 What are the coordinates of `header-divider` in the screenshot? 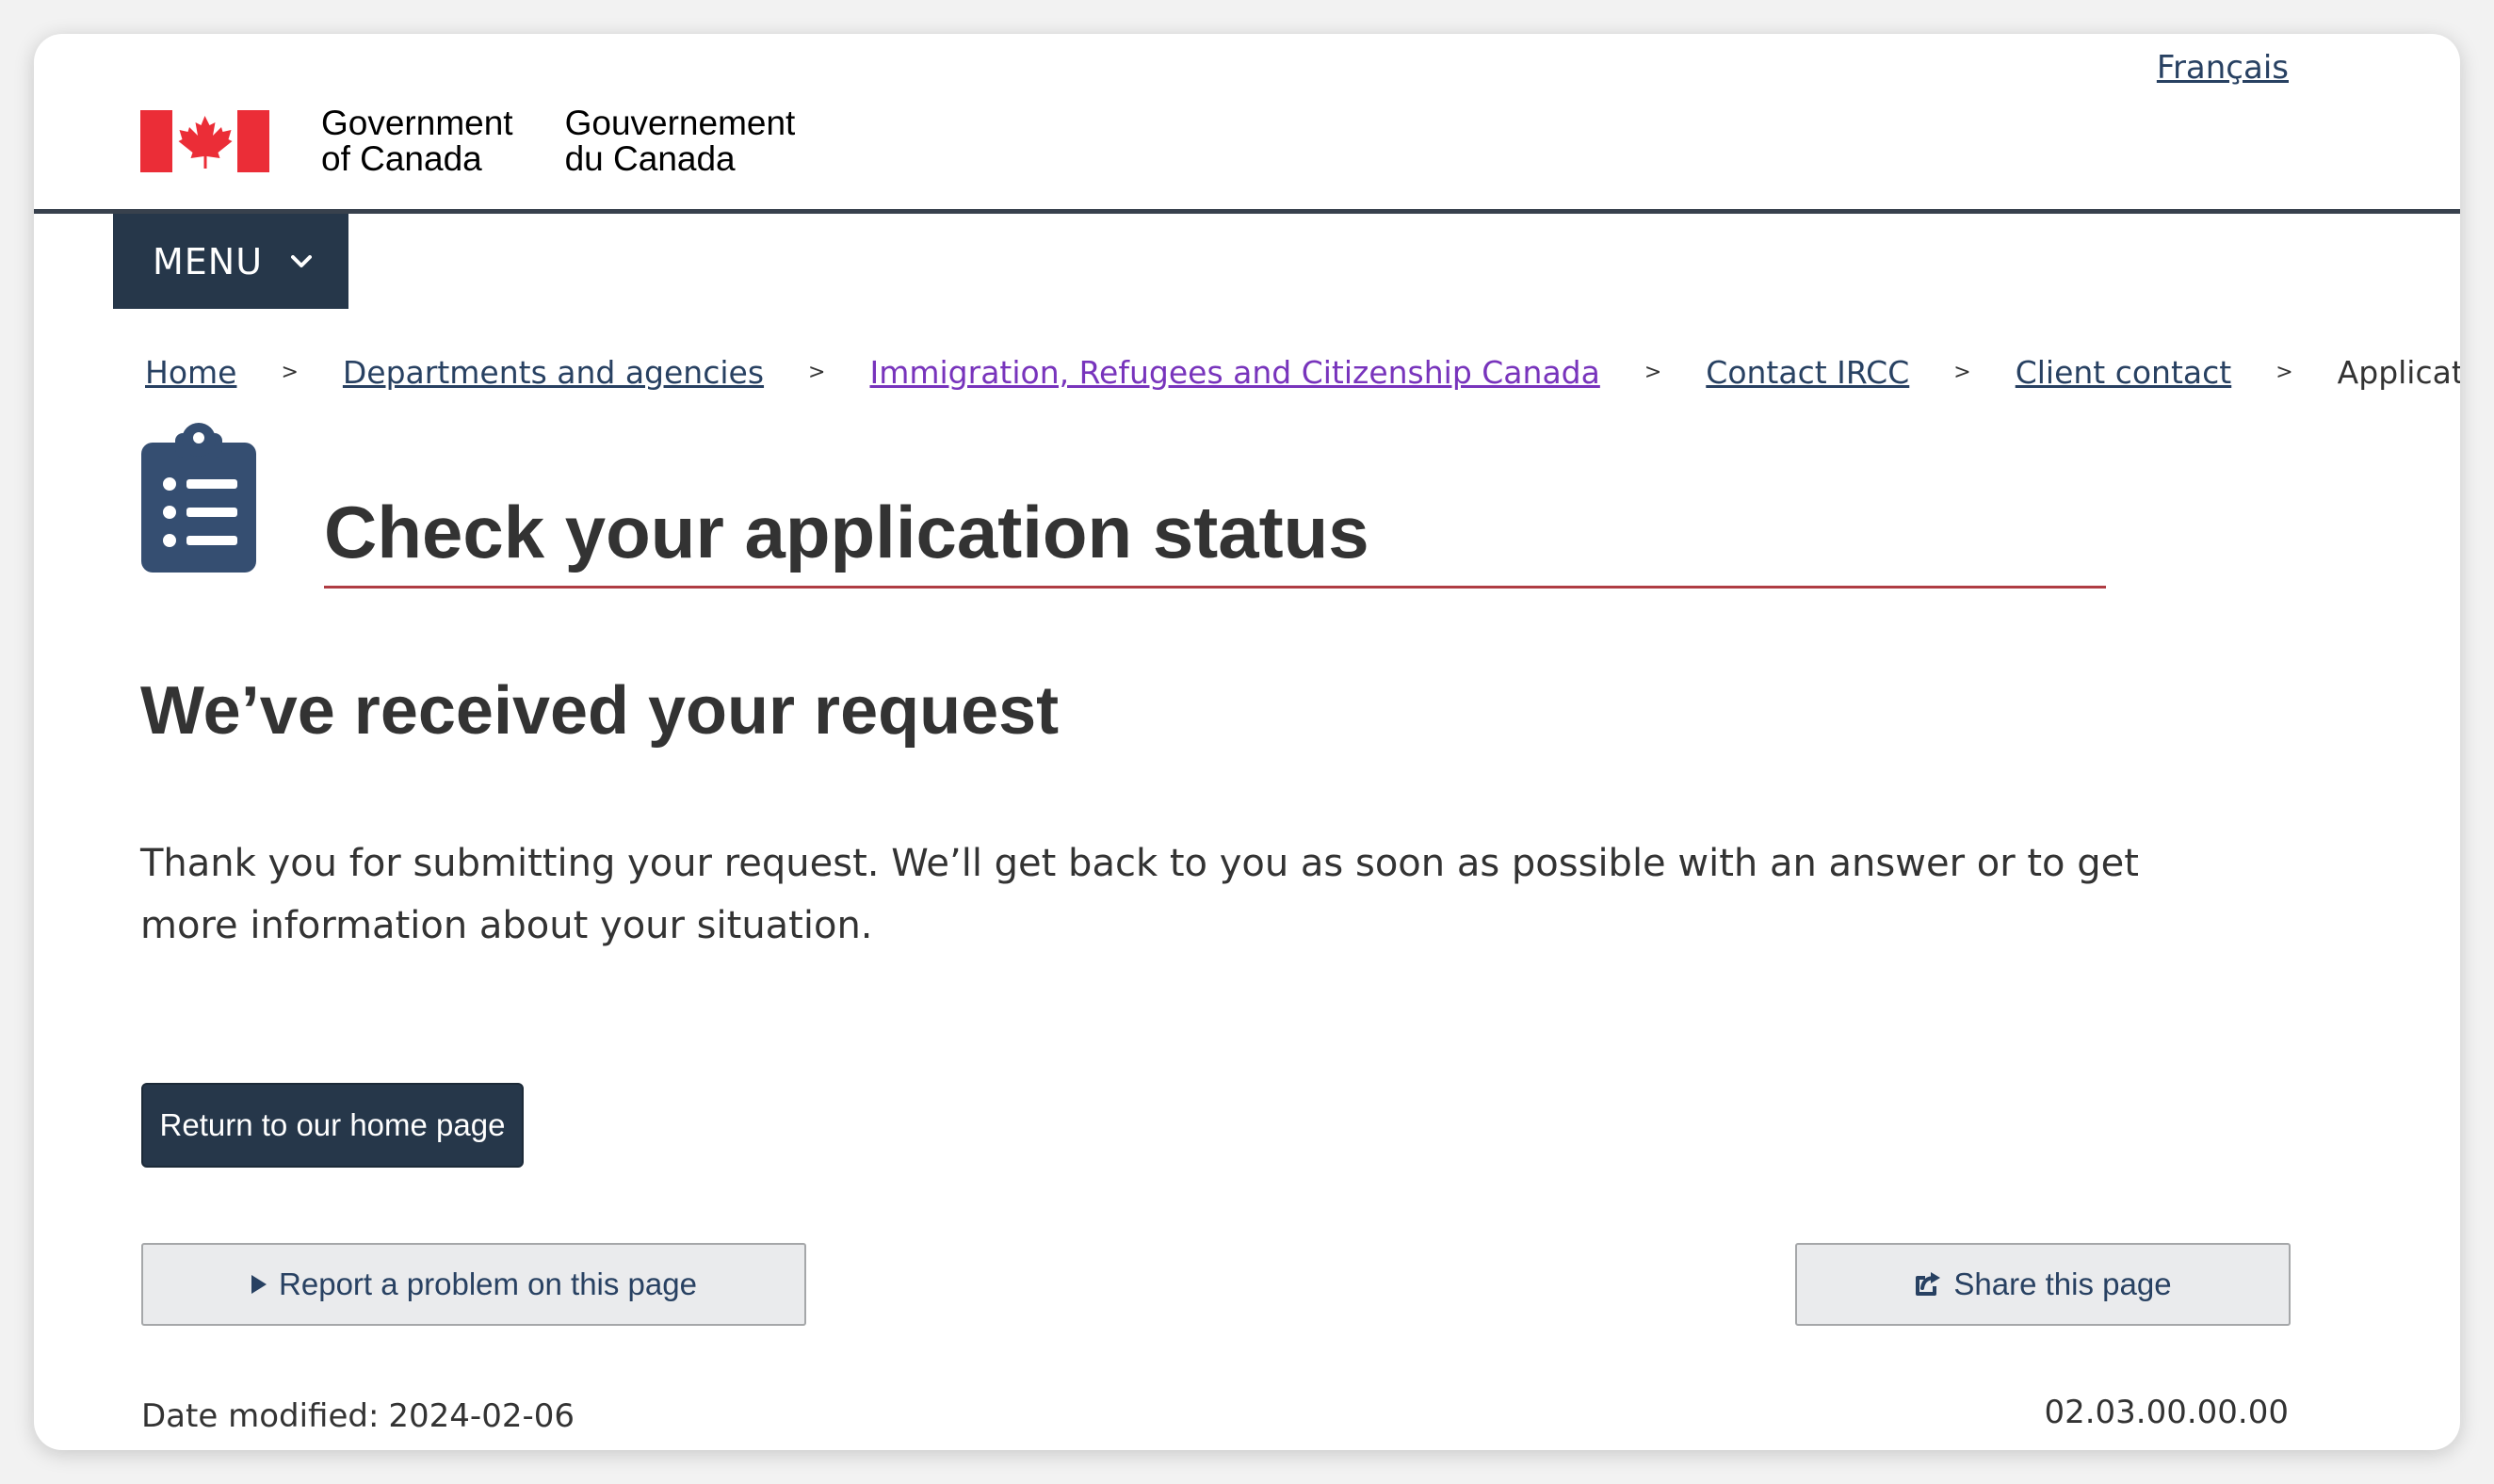 It's located at (1247, 211).